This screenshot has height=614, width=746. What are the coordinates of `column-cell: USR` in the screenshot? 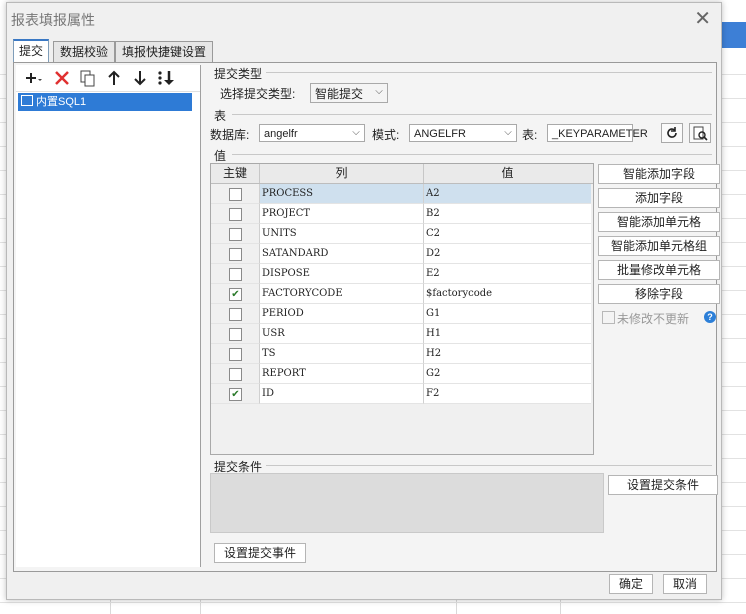 It's located at (342, 334).